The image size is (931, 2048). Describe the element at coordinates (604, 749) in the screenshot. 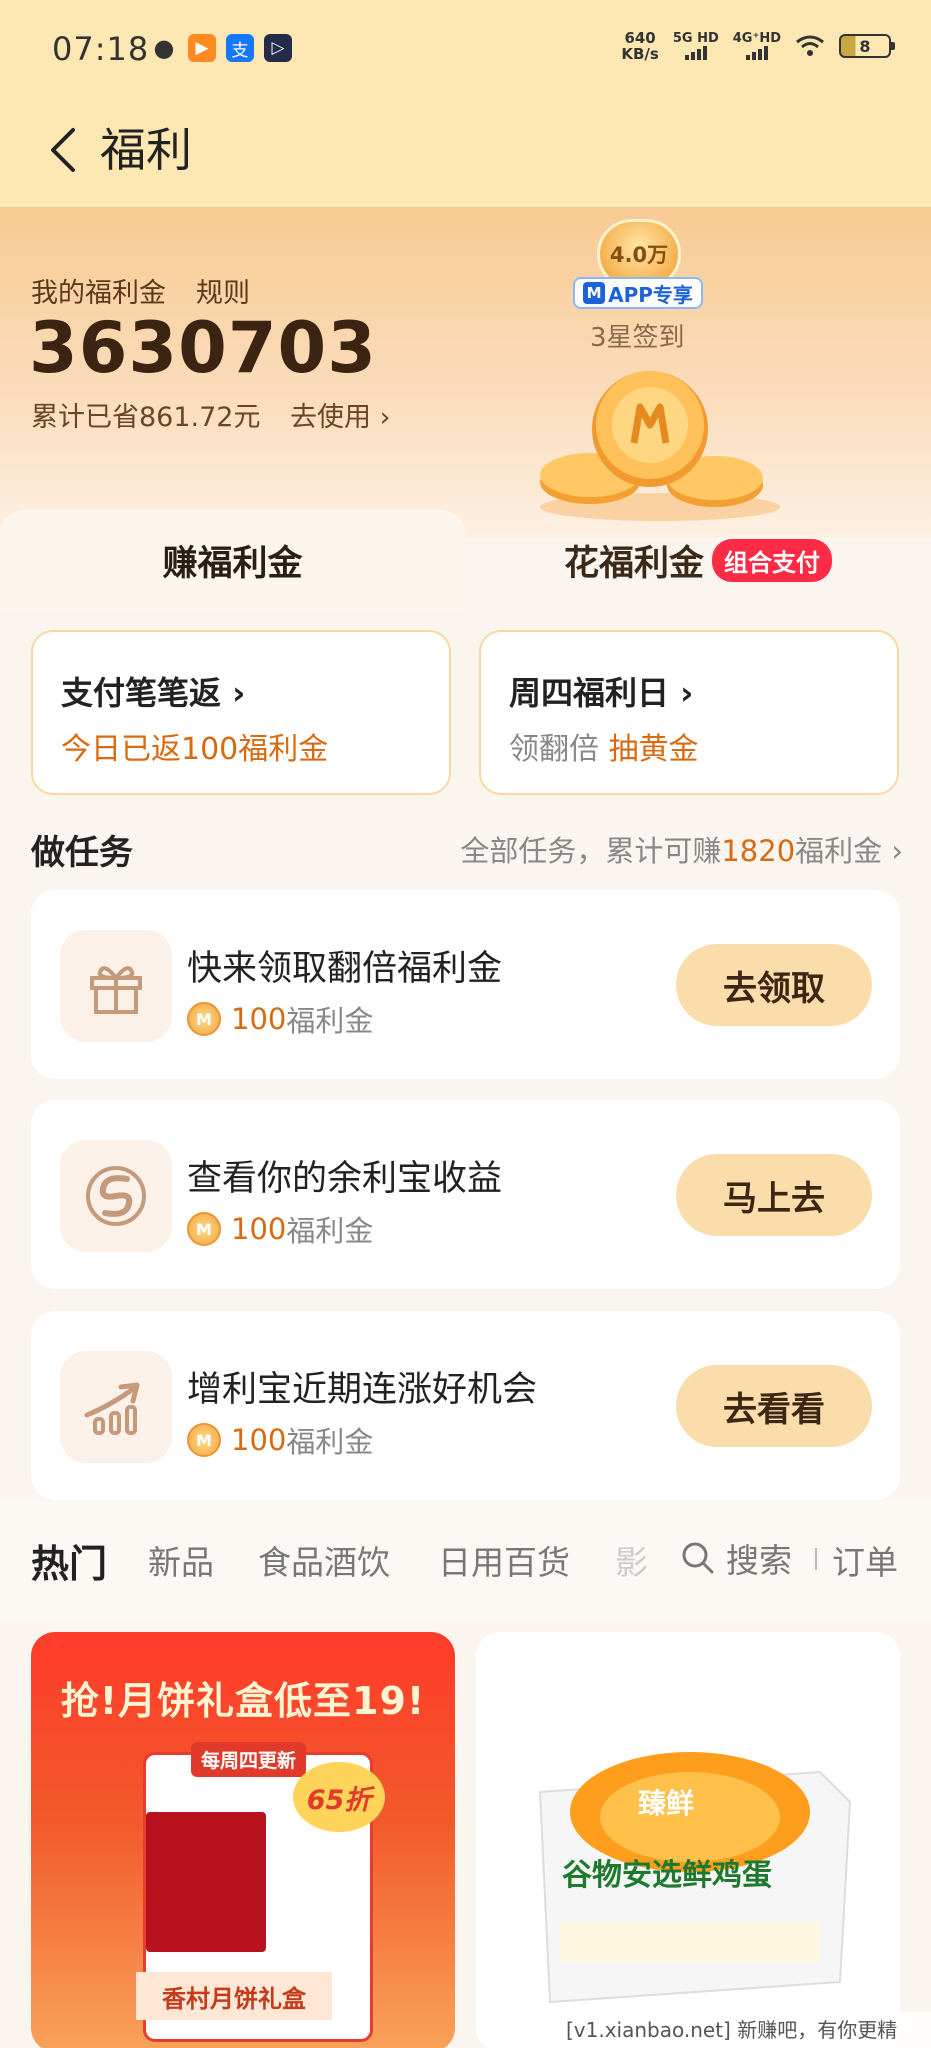

I see `thursday-welfare-sub: 领翻倍 抽黄金` at that location.